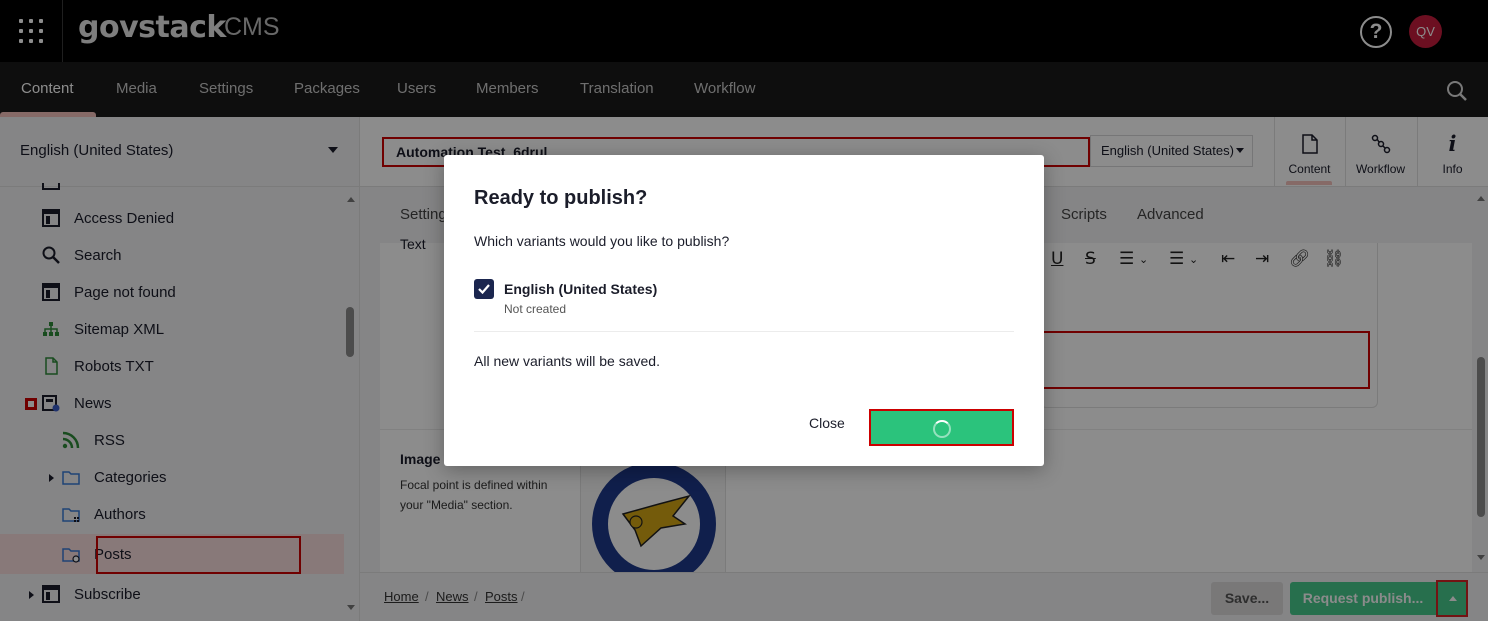  What do you see at coordinates (567, 361) in the screenshot?
I see `dialog-note: All new variants will be saved.` at bounding box center [567, 361].